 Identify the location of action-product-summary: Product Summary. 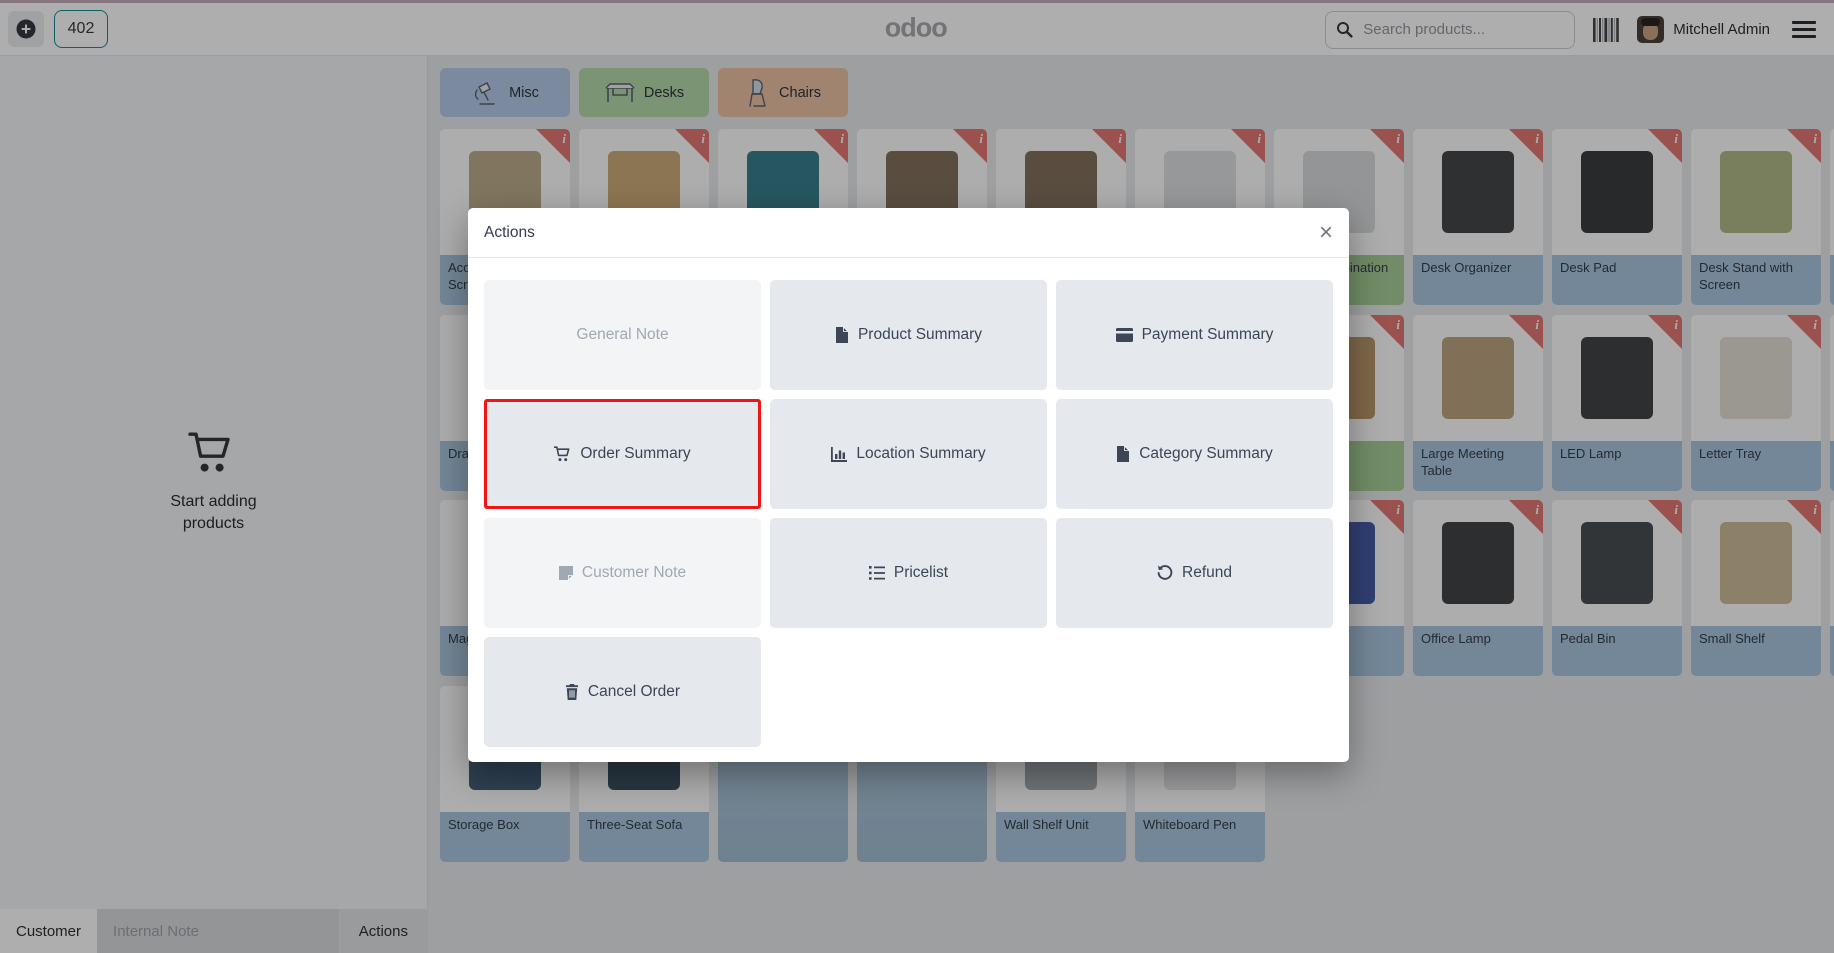
(908, 335).